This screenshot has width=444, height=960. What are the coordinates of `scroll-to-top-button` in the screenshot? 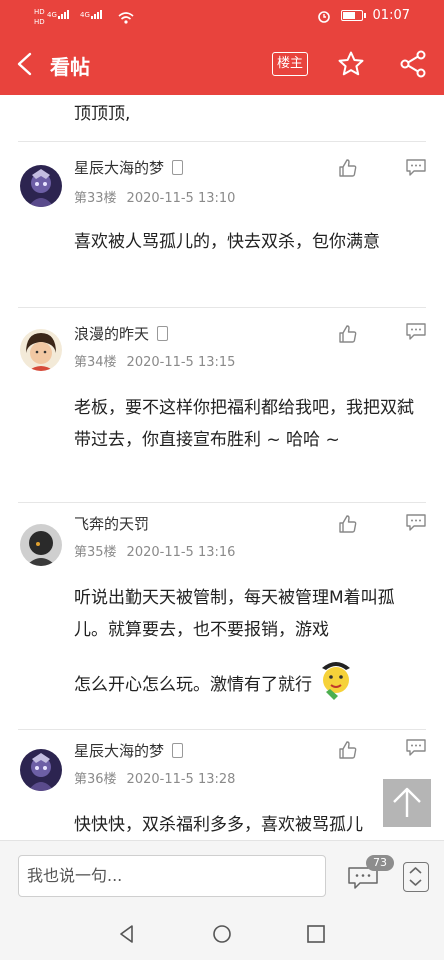 It's located at (407, 803).